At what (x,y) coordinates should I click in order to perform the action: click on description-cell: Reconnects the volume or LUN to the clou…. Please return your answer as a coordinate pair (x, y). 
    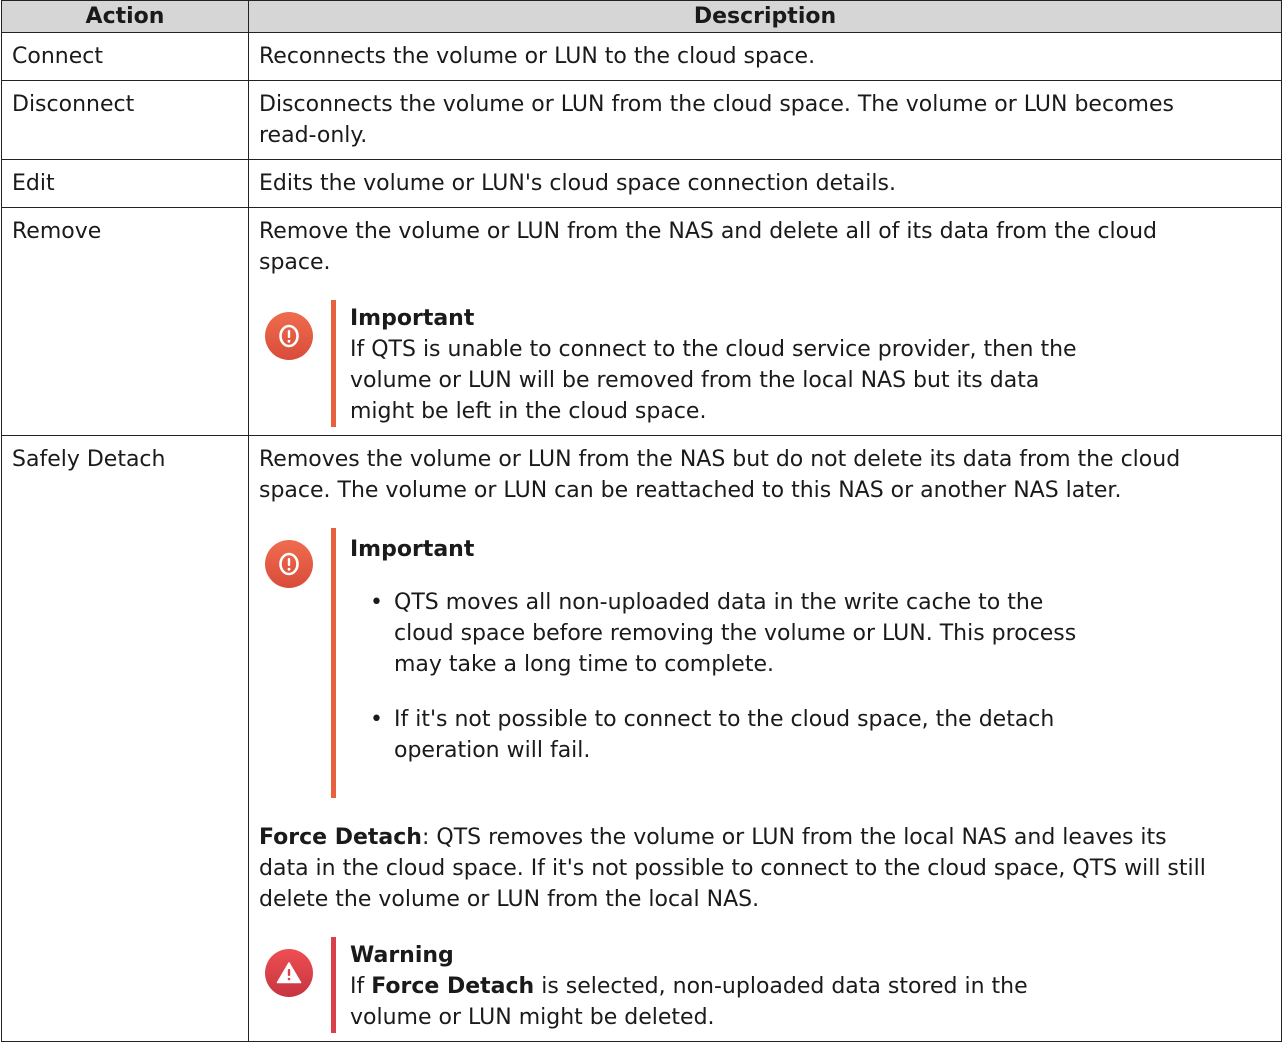
    Looking at the image, I should click on (765, 56).